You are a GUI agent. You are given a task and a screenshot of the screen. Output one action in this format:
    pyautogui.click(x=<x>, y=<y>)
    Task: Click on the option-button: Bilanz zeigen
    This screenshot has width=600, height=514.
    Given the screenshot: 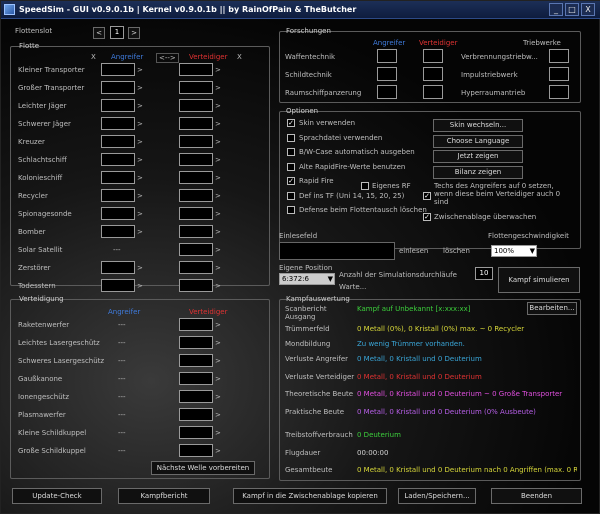 What is the action you would take?
    pyautogui.click(x=478, y=172)
    